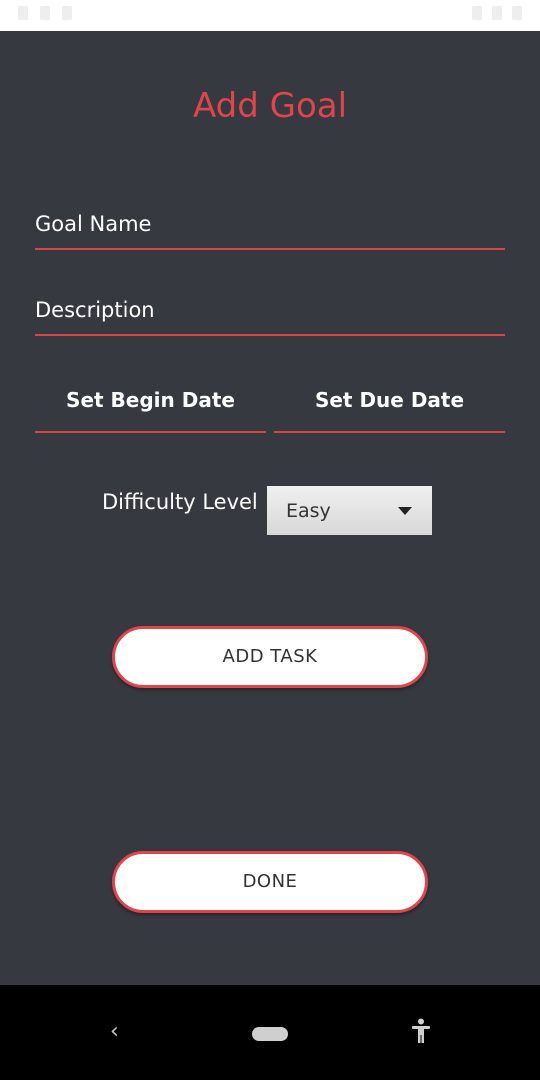 The width and height of the screenshot is (540, 1080). I want to click on signal-icon, so click(497, 13).